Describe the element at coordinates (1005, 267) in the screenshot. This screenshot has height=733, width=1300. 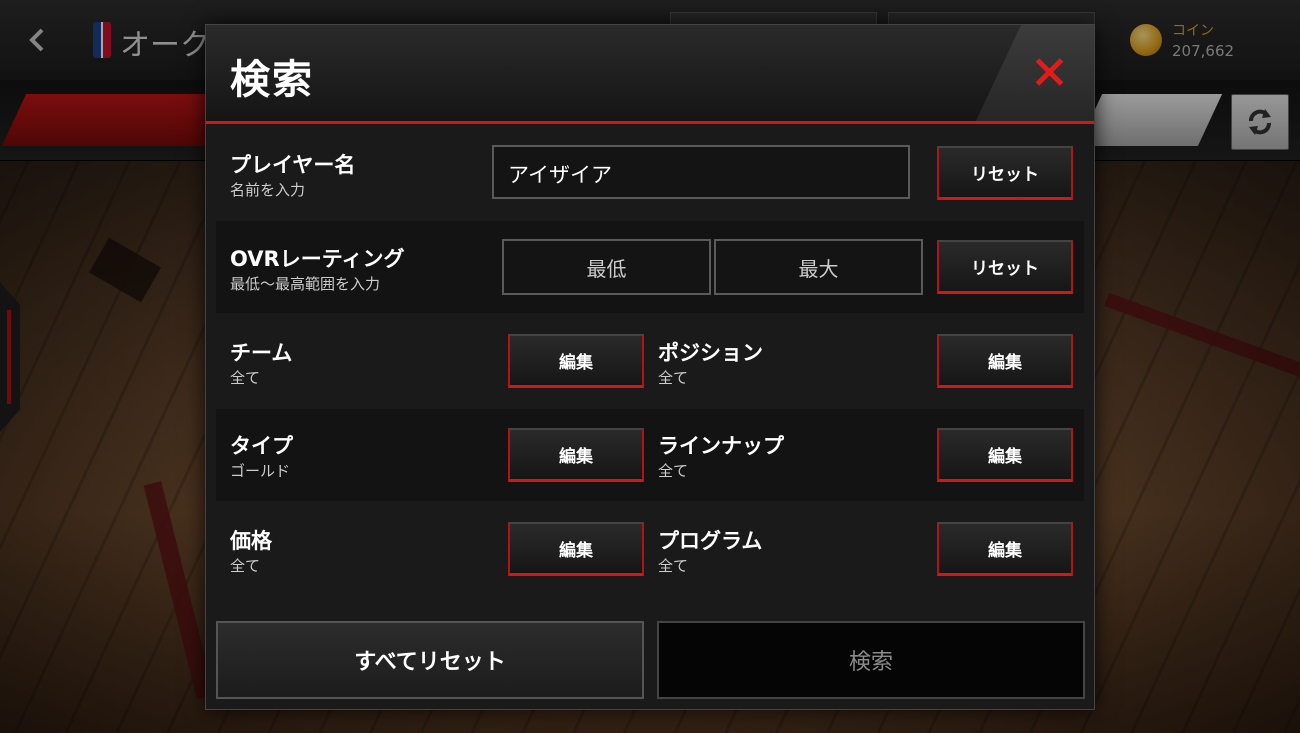
I see `ovr-reset-button: リセット` at that location.